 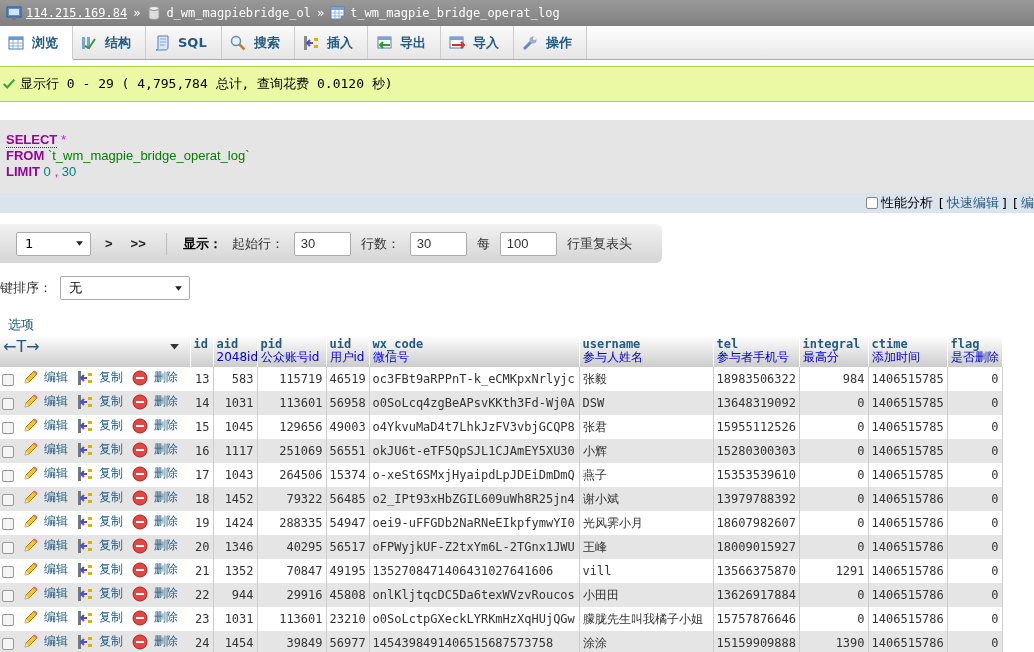 What do you see at coordinates (331, 42) in the screenshot?
I see `tab: 插入` at bounding box center [331, 42].